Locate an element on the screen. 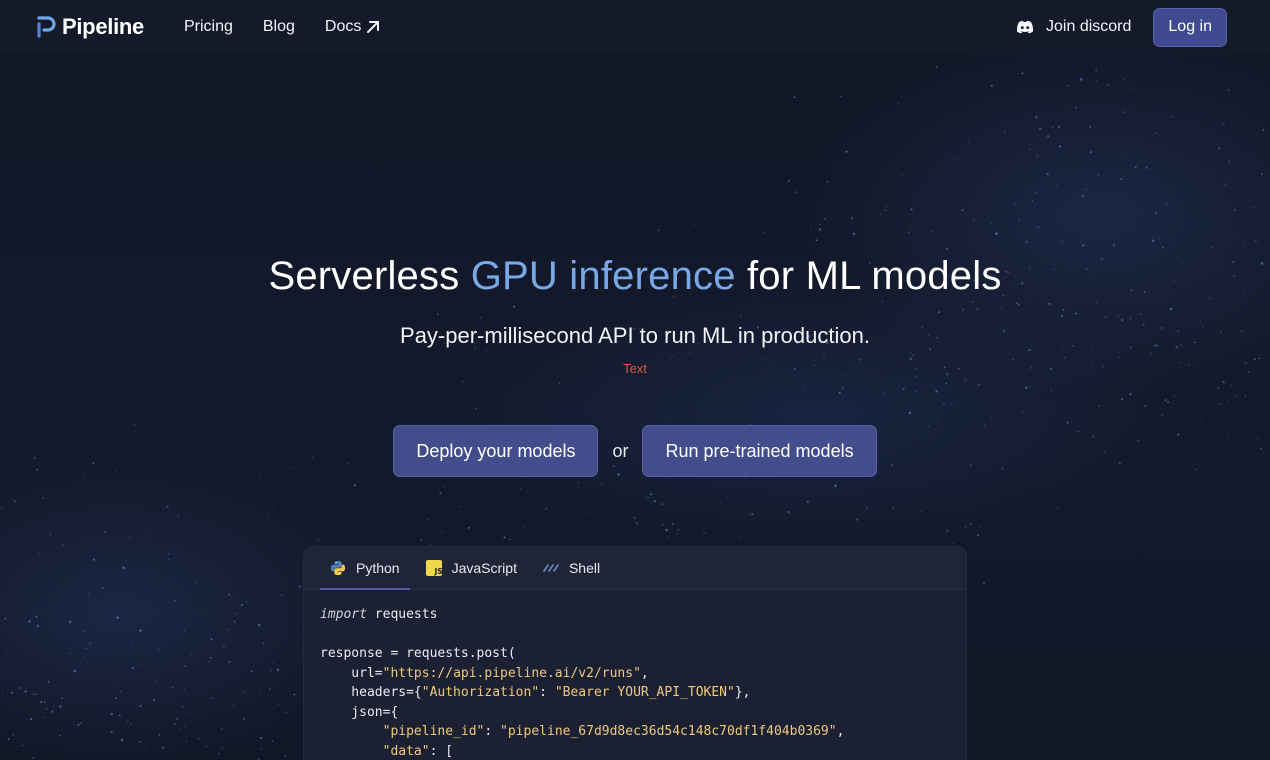 The height and width of the screenshot is (760, 1270). logo: Pipeline is located at coordinates (90, 27).